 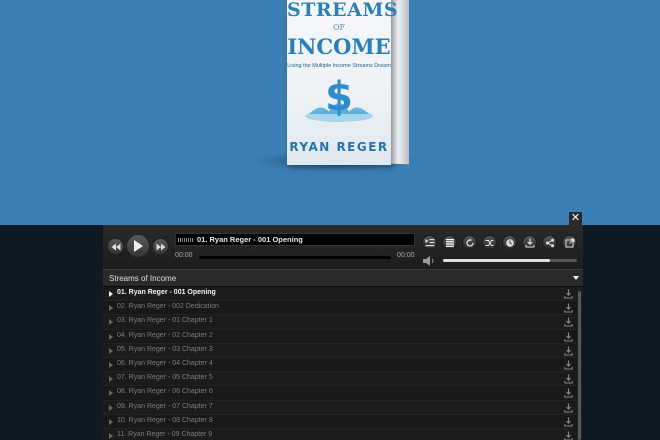 What do you see at coordinates (165, 335) in the screenshot?
I see `playlist-item-label: 04. Ryan Reger - 02 Chapter 2` at bounding box center [165, 335].